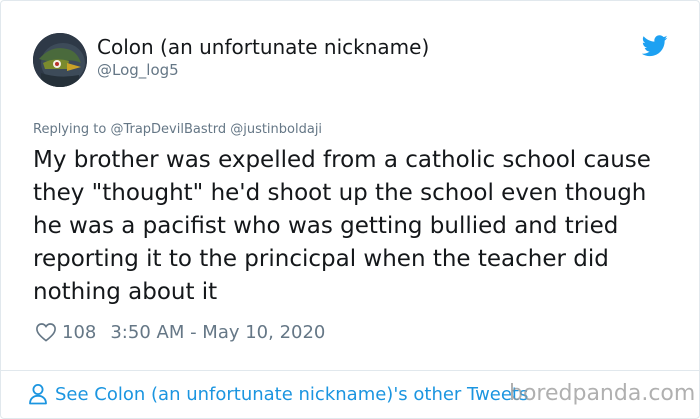 This screenshot has height=419, width=700. I want to click on reply-to-handles: @TrapDevilBastrd @justinboldaji, so click(216, 129).